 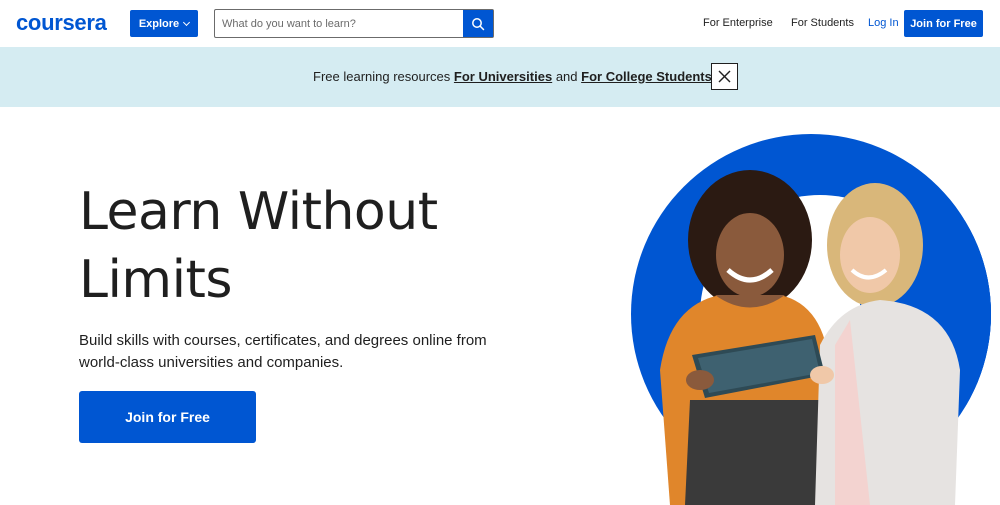 I want to click on explore-button: Explore, so click(x=164, y=23).